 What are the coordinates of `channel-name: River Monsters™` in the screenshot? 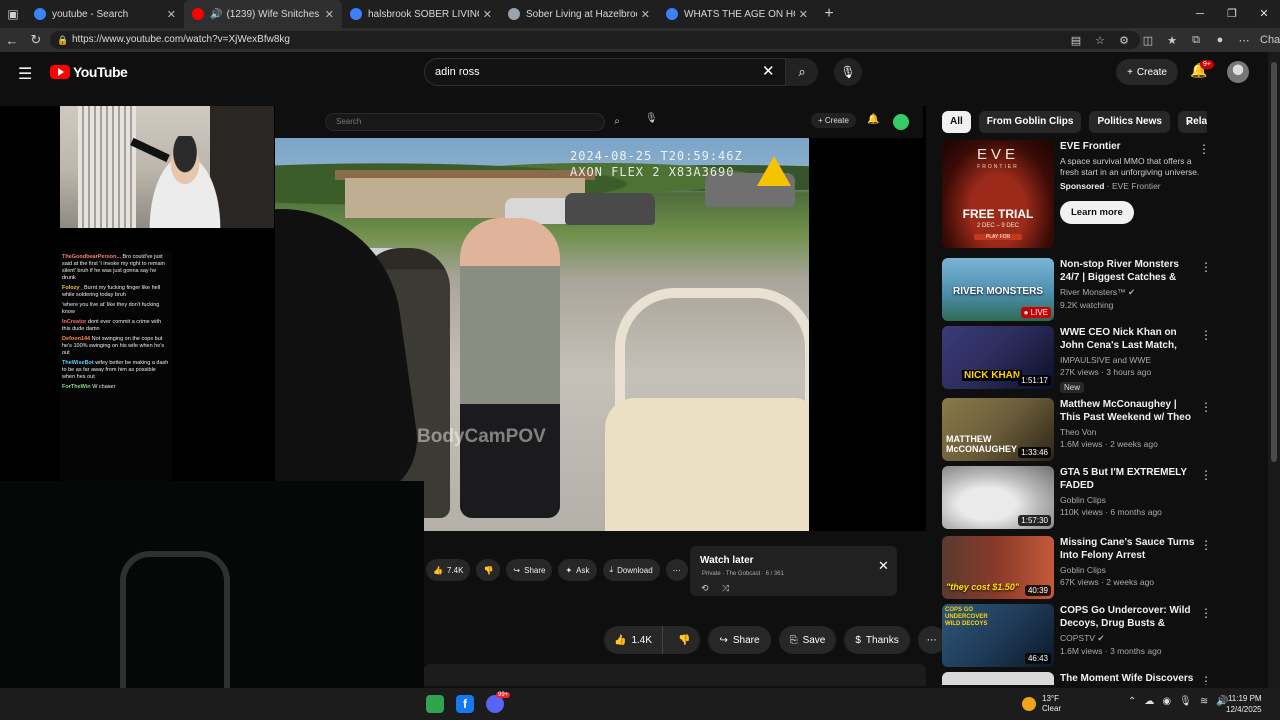 It's located at (1093, 292).